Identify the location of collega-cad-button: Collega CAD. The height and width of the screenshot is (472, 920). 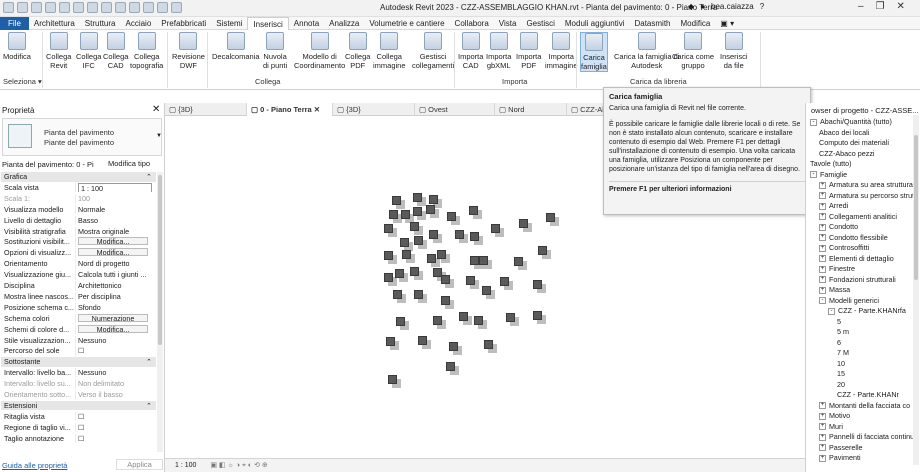
(115, 51).